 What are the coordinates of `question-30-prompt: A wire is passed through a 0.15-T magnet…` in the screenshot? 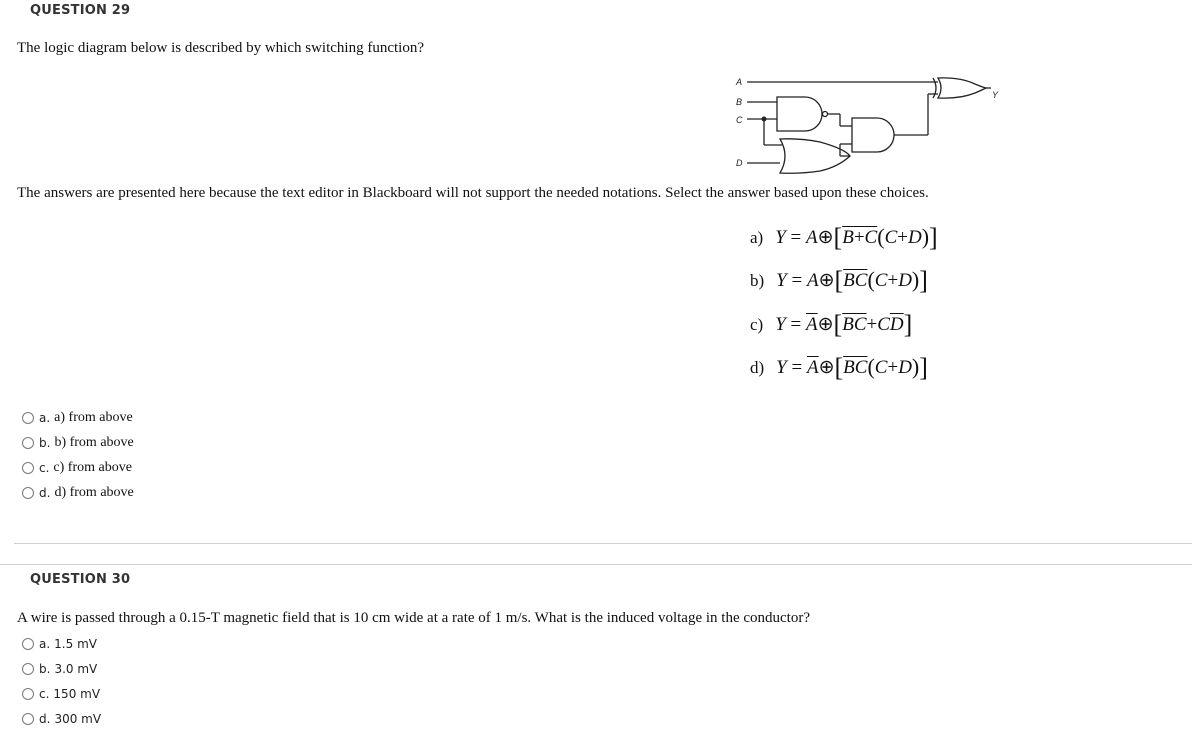 It's located at (413, 618).